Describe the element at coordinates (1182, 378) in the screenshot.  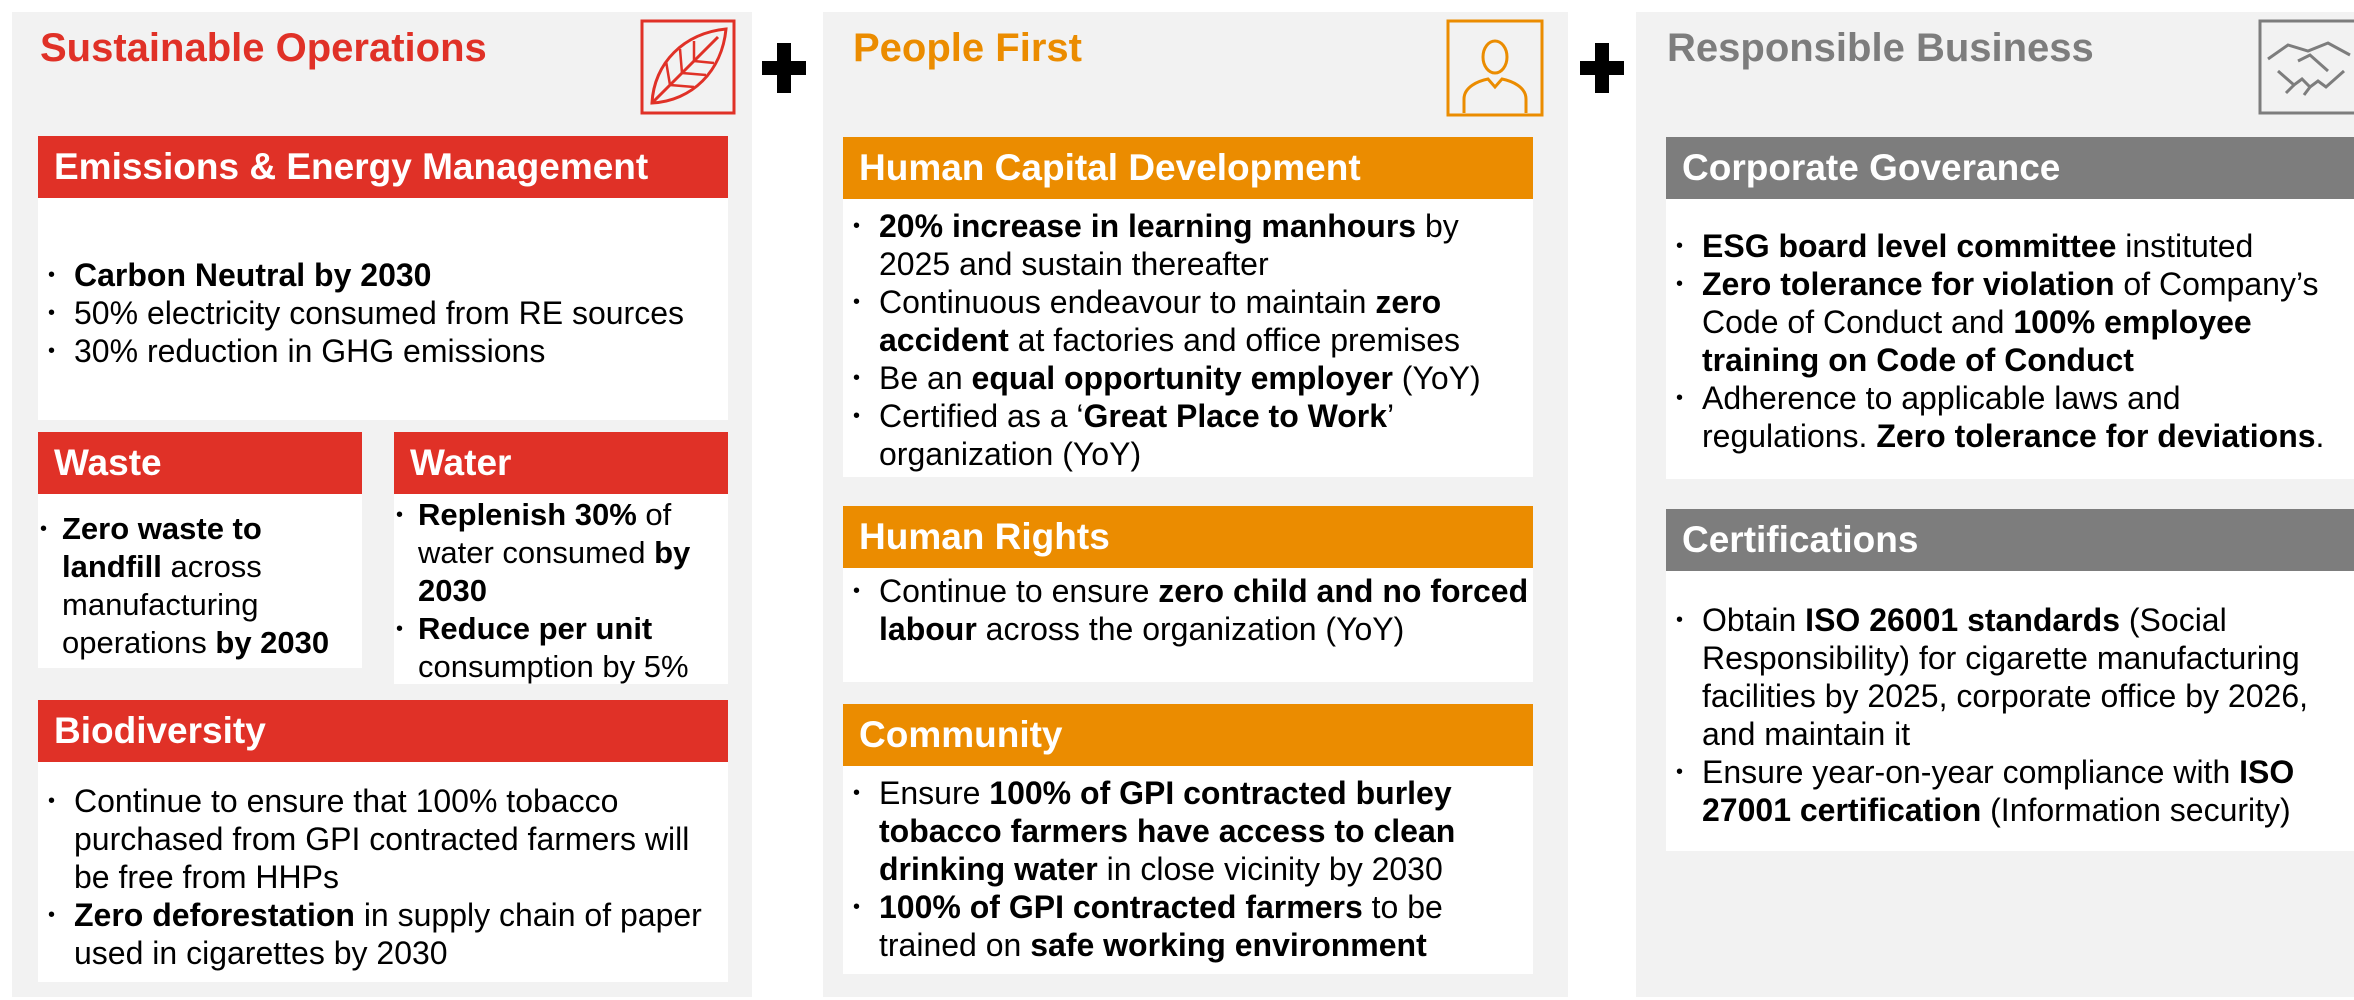
I see `bullet-text: equal opportunity employer` at that location.